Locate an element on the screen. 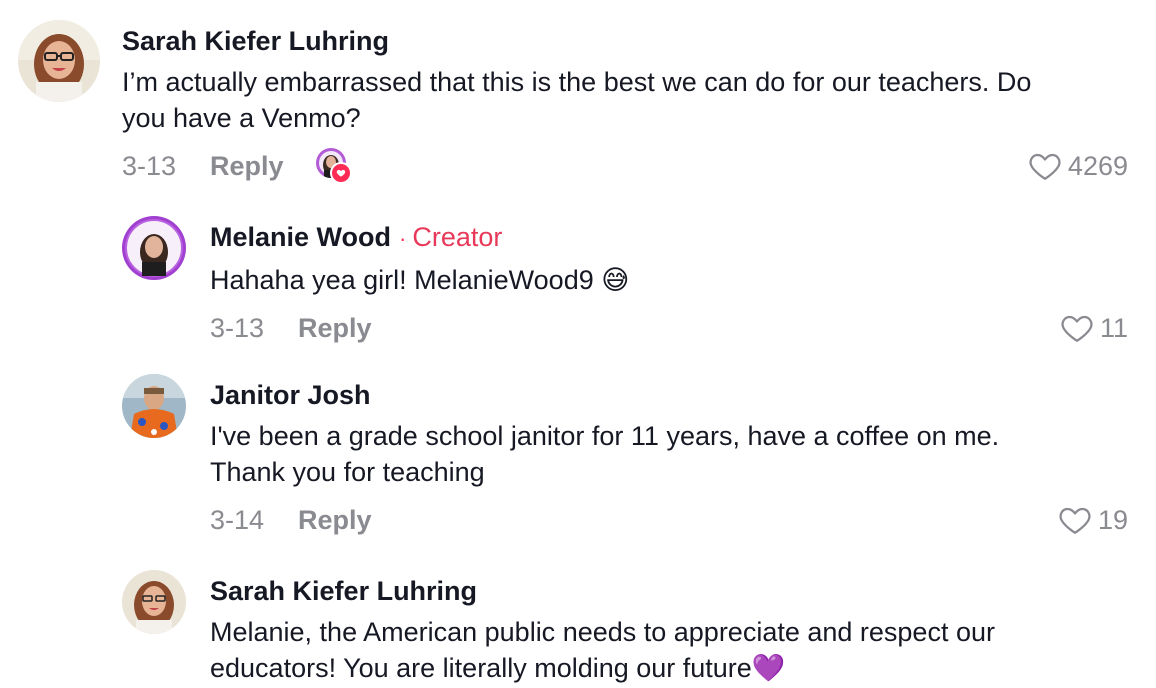  like-button: 4269 is located at coordinates (1078, 166).